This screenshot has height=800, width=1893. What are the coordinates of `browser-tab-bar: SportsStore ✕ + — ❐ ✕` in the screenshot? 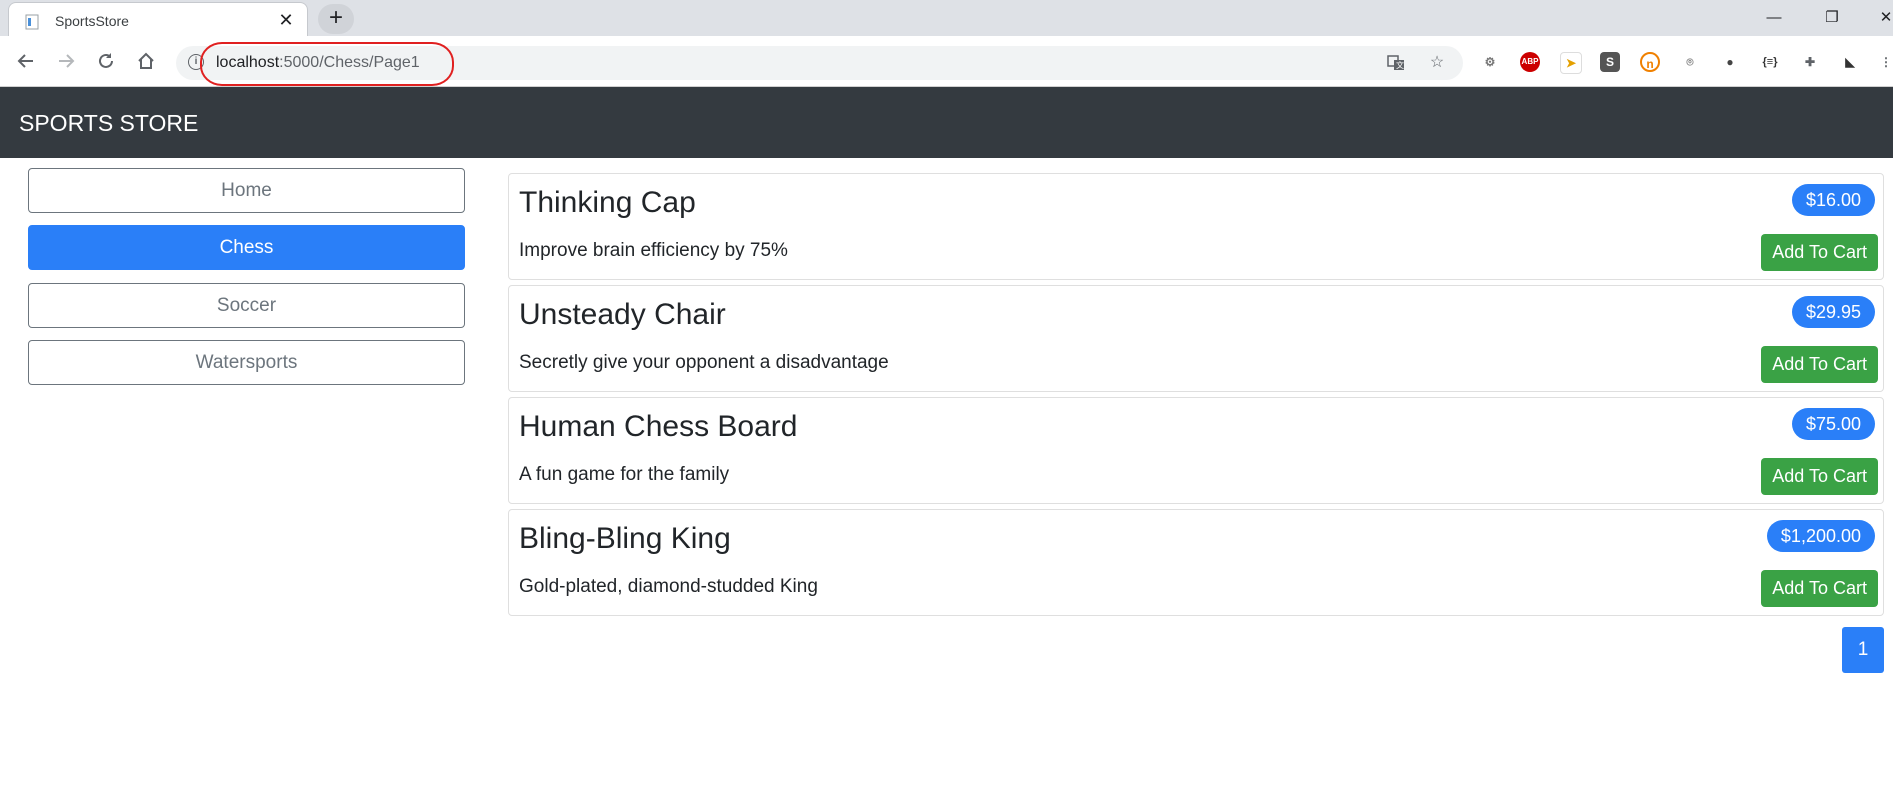 It's located at (946, 18).